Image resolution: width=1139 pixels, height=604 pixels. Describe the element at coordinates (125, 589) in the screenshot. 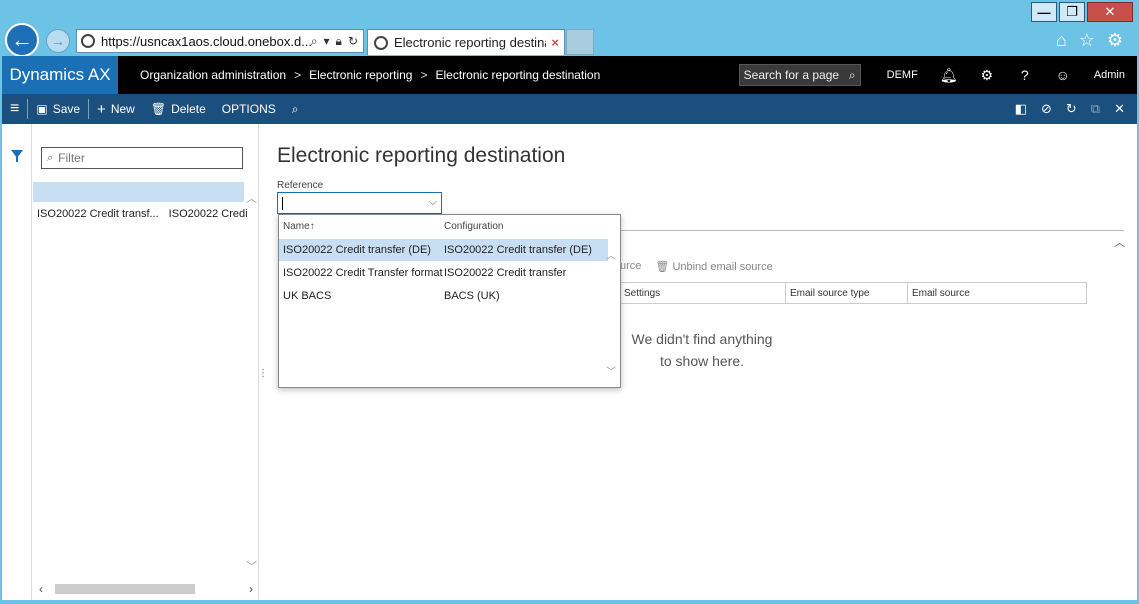

I see `scrollbar-thumb` at that location.